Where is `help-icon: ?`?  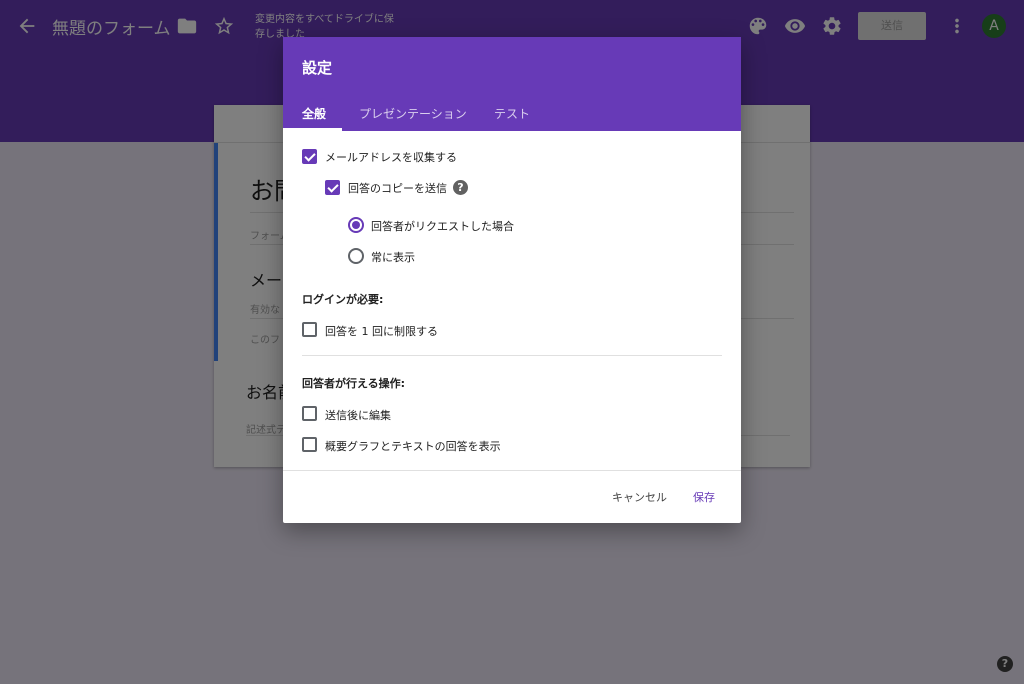 help-icon: ? is located at coordinates (460, 187).